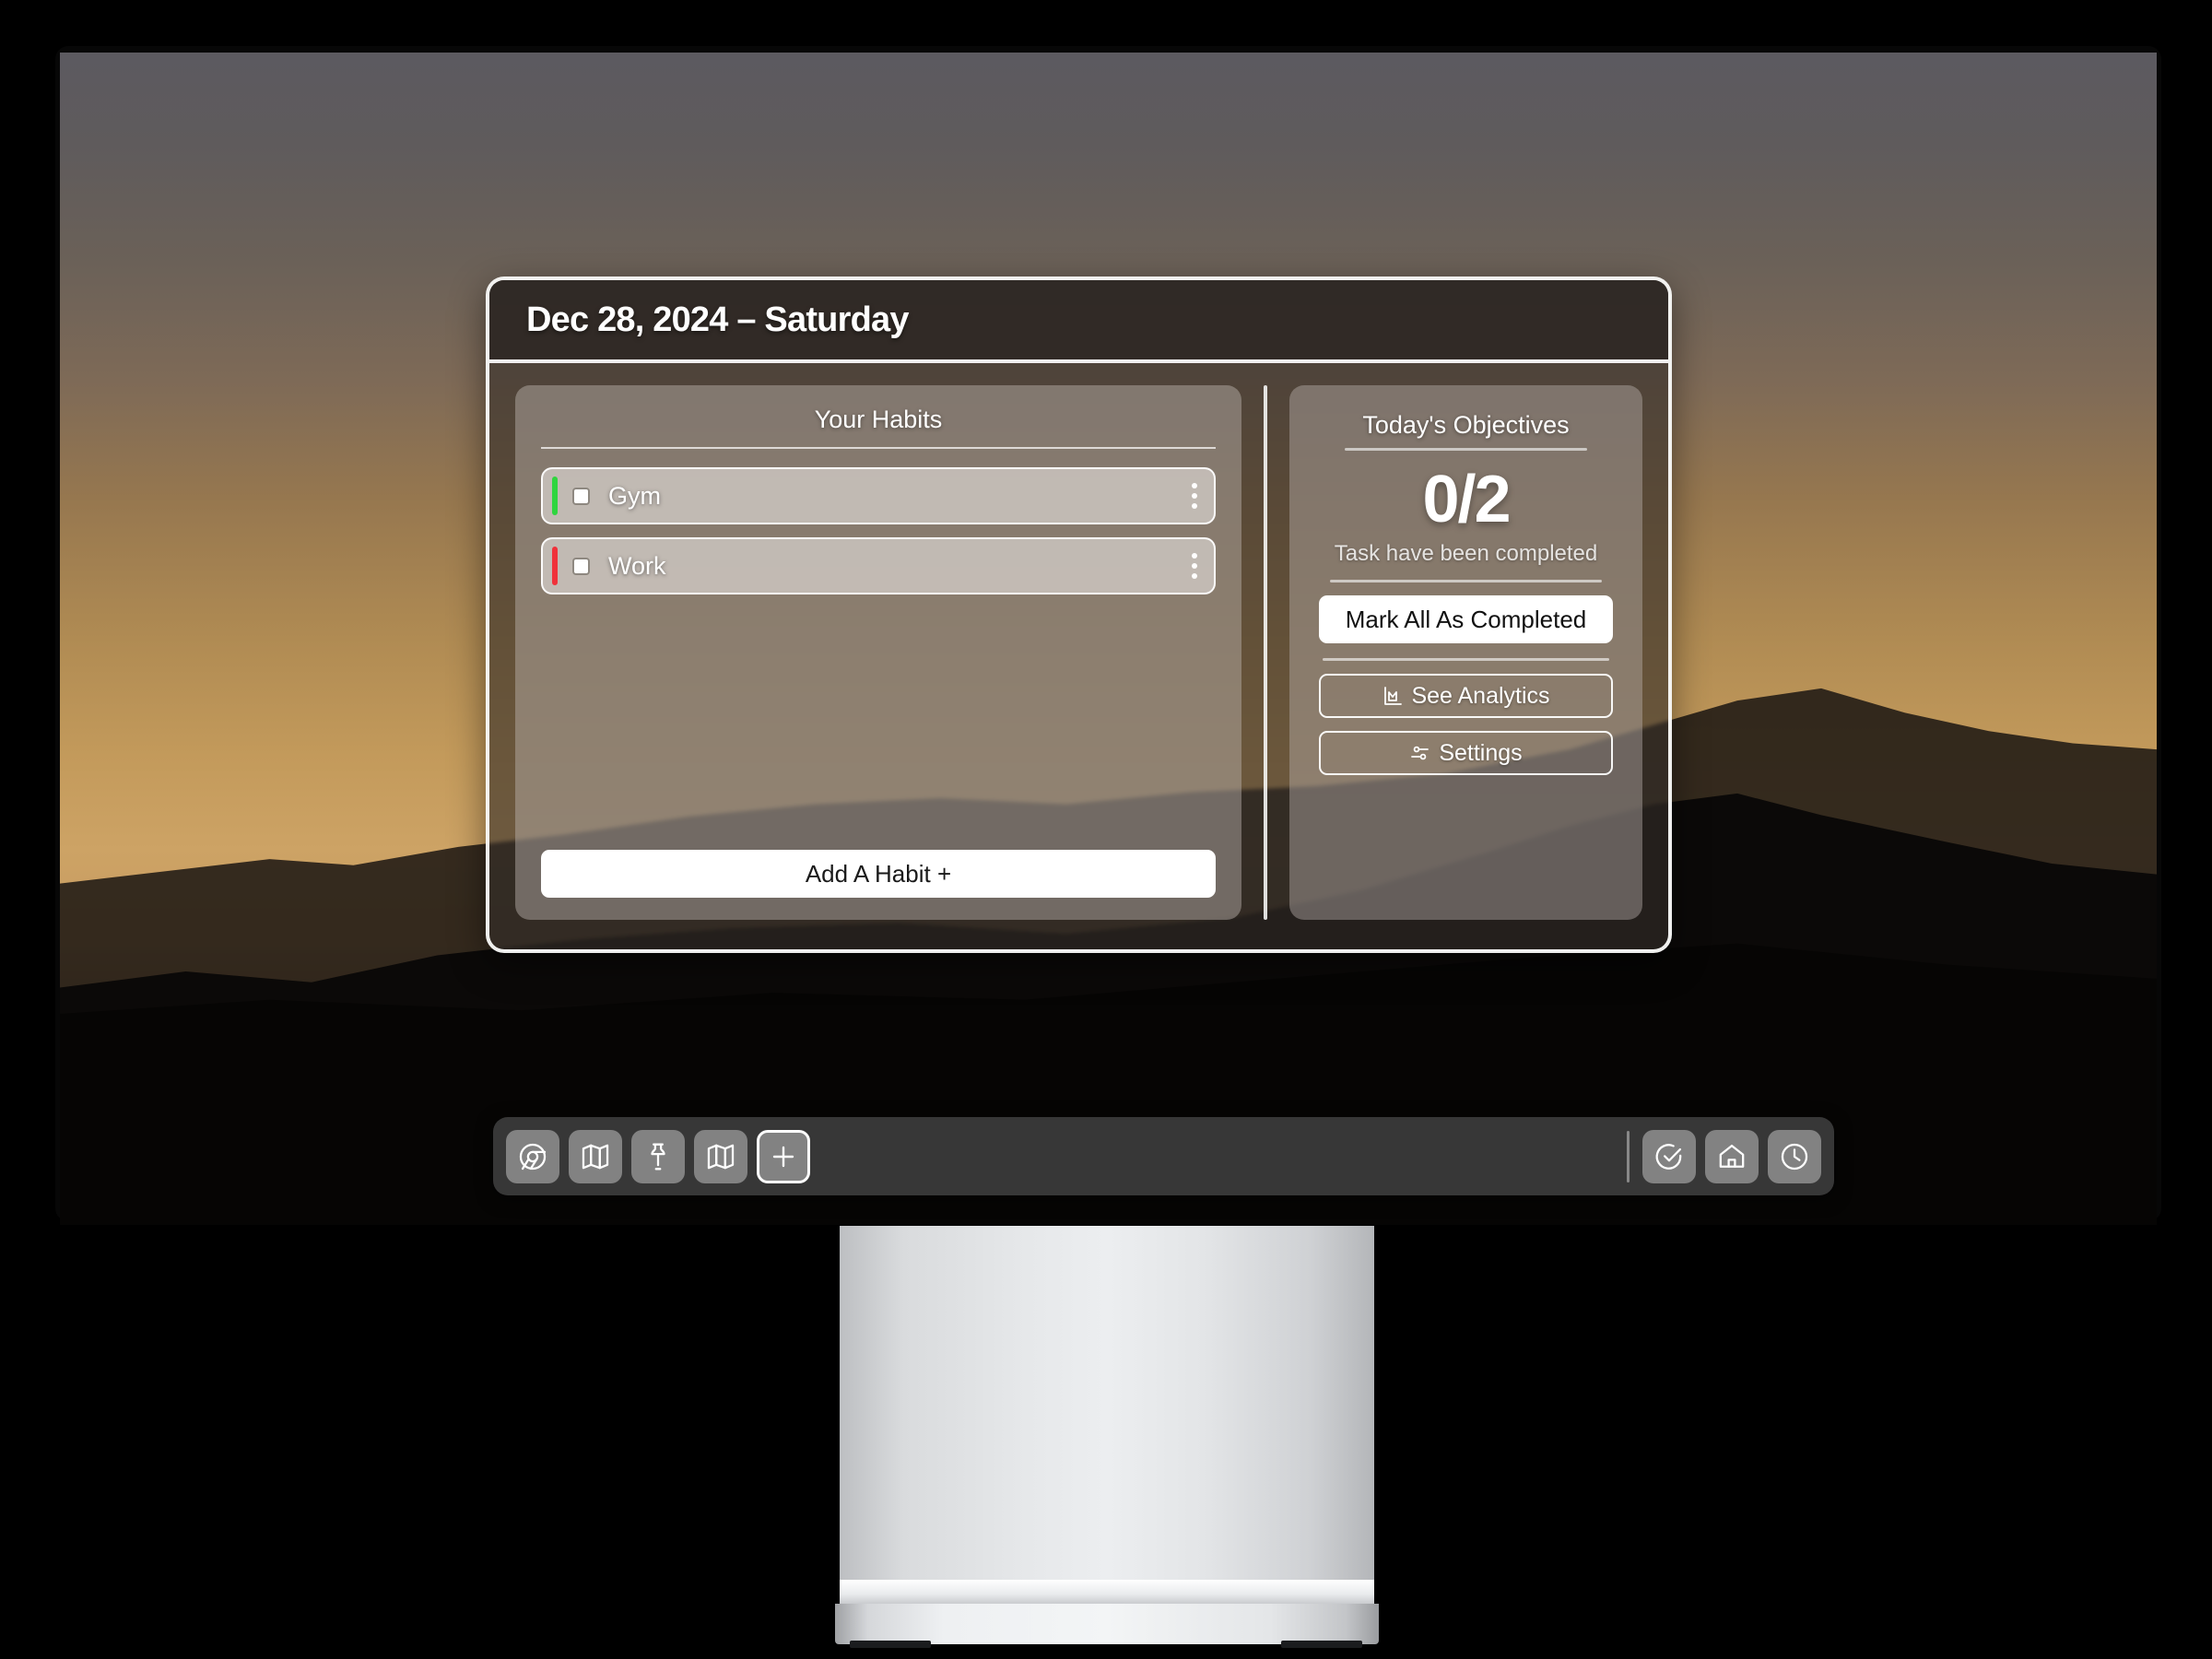 The height and width of the screenshot is (1659, 2212). I want to click on pin-icon, so click(658, 1156).